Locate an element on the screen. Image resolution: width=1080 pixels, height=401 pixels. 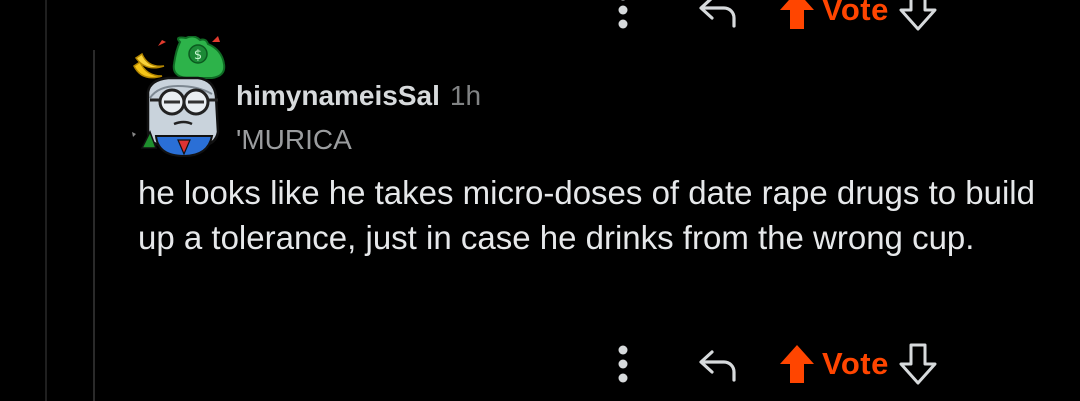
user-avatar: $ is located at coordinates (183, 96).